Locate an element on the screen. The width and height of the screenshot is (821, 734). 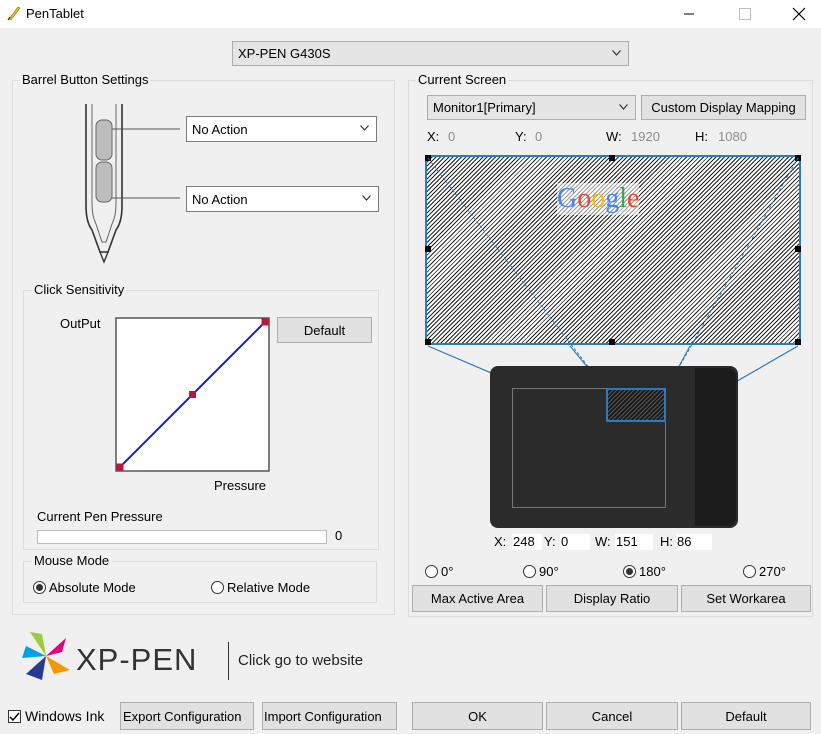
pen-illustration is located at coordinates (132, 184).